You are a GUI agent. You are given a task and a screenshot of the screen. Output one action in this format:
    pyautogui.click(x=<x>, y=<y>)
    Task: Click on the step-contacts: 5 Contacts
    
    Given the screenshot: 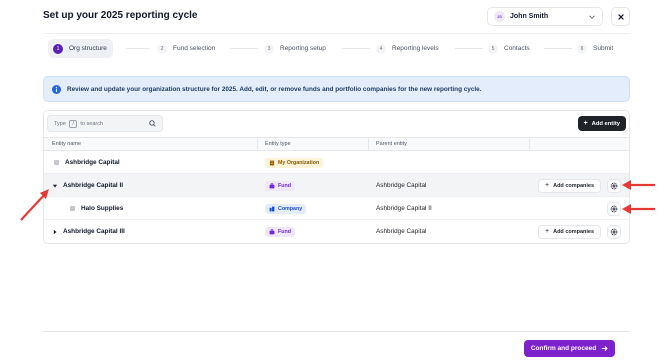 What is the action you would take?
    pyautogui.click(x=509, y=48)
    